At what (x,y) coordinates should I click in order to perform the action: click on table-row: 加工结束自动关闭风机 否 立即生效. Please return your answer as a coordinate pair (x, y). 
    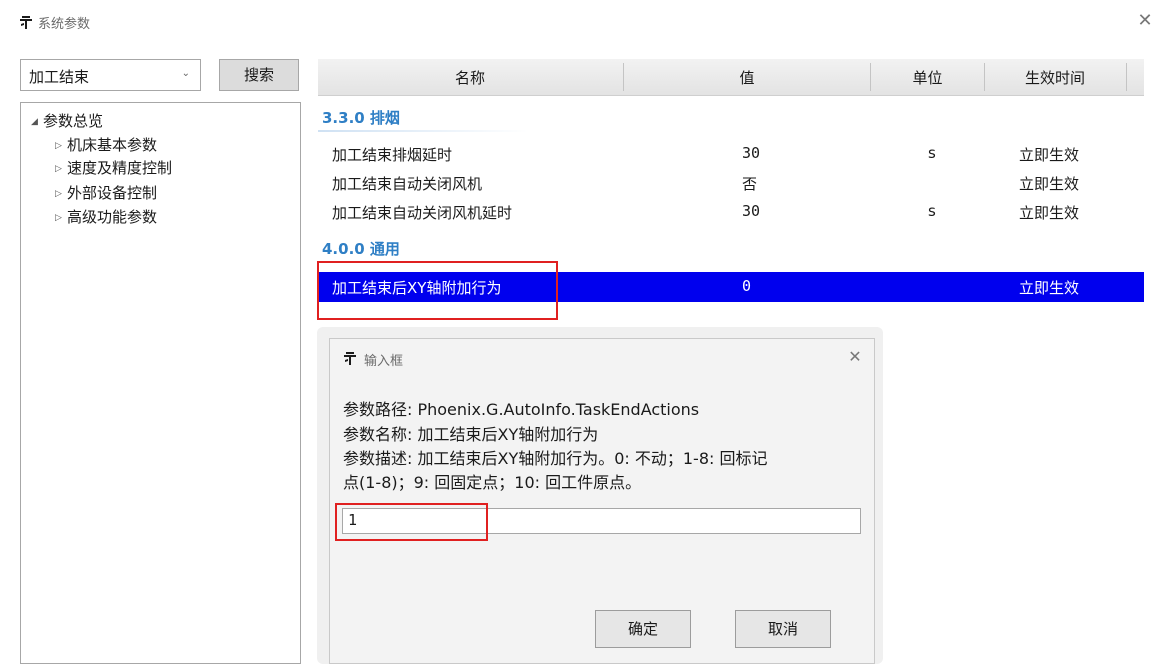
    Looking at the image, I should click on (731, 182).